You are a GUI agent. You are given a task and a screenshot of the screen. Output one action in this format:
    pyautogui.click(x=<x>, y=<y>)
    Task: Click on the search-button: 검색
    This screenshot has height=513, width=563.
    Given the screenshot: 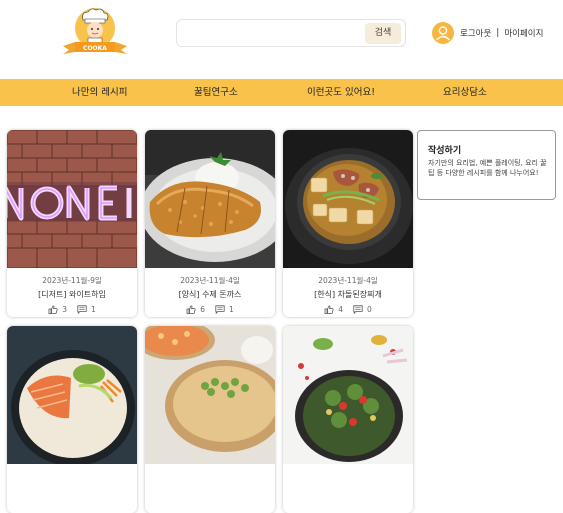 What is the action you would take?
    pyautogui.click(x=383, y=33)
    